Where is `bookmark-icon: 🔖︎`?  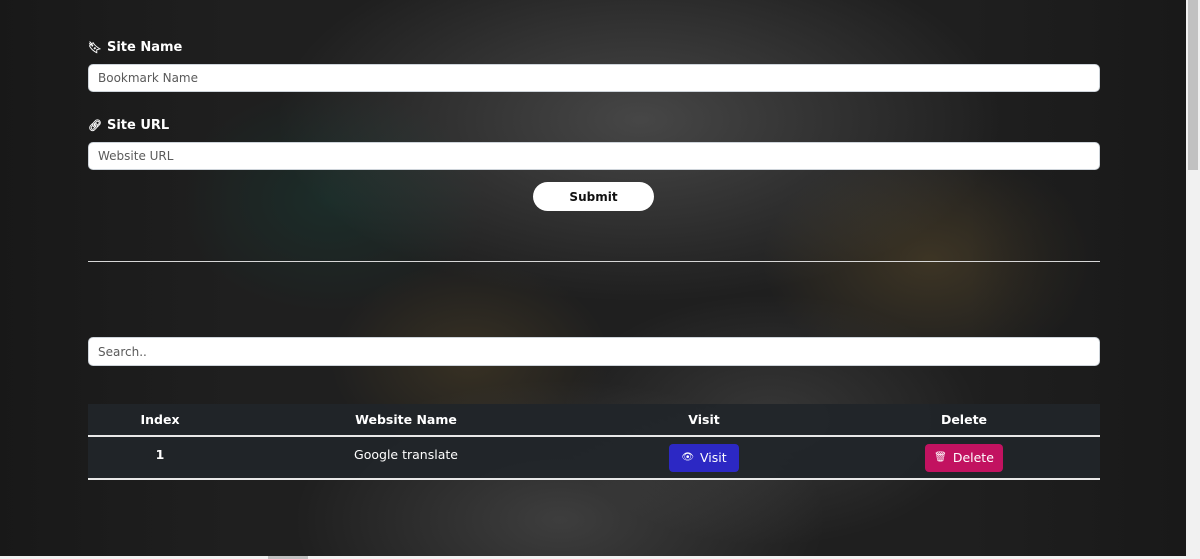
bookmark-icon: 🔖︎ is located at coordinates (95, 47).